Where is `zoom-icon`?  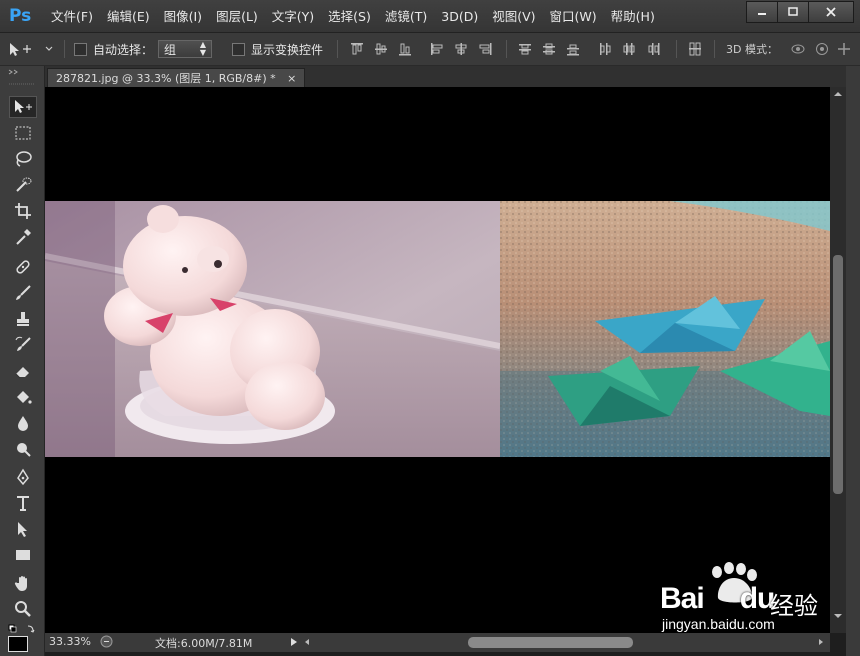
zoom-icon is located at coordinates (23, 609).